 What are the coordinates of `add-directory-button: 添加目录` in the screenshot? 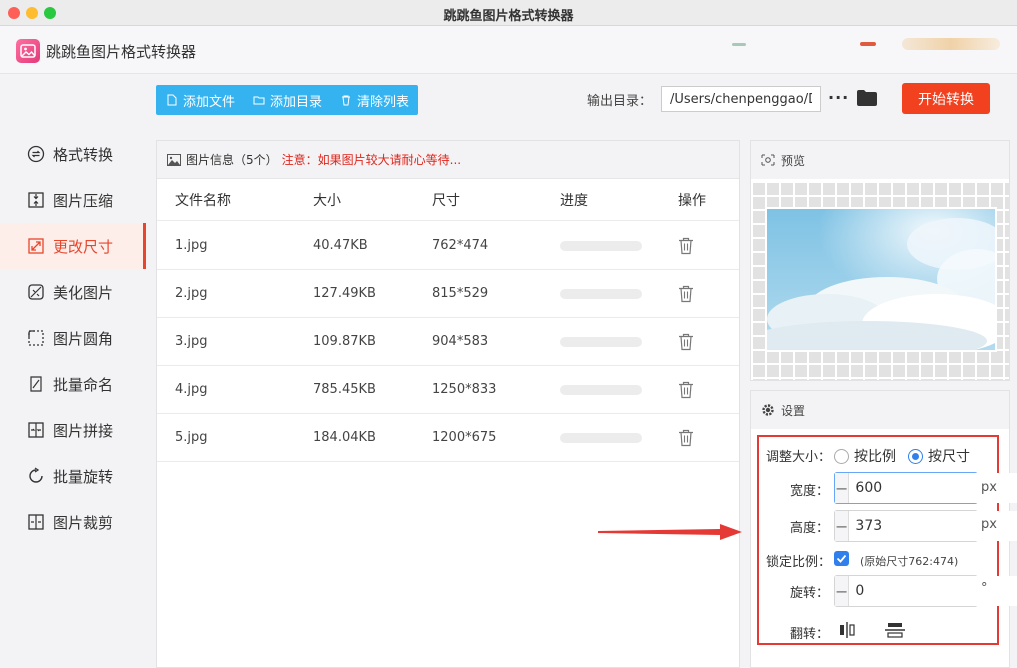 It's located at (286, 100).